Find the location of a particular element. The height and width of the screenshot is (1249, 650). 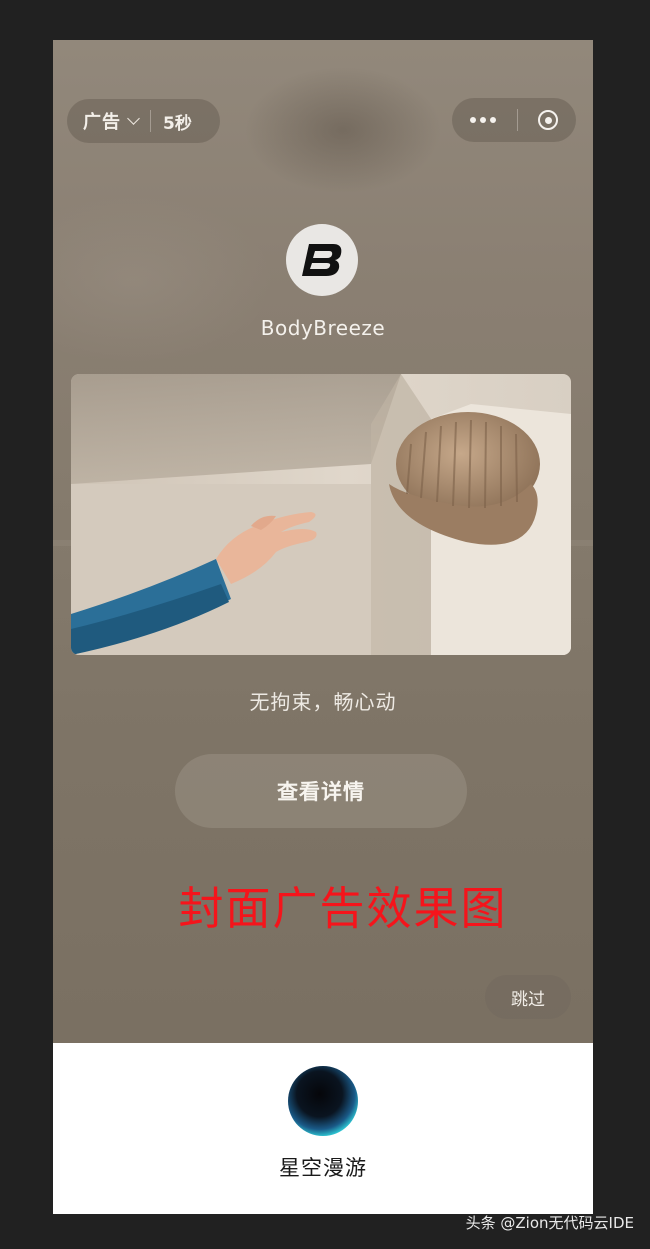

brand-name: BodyBreeze is located at coordinates (323, 328).